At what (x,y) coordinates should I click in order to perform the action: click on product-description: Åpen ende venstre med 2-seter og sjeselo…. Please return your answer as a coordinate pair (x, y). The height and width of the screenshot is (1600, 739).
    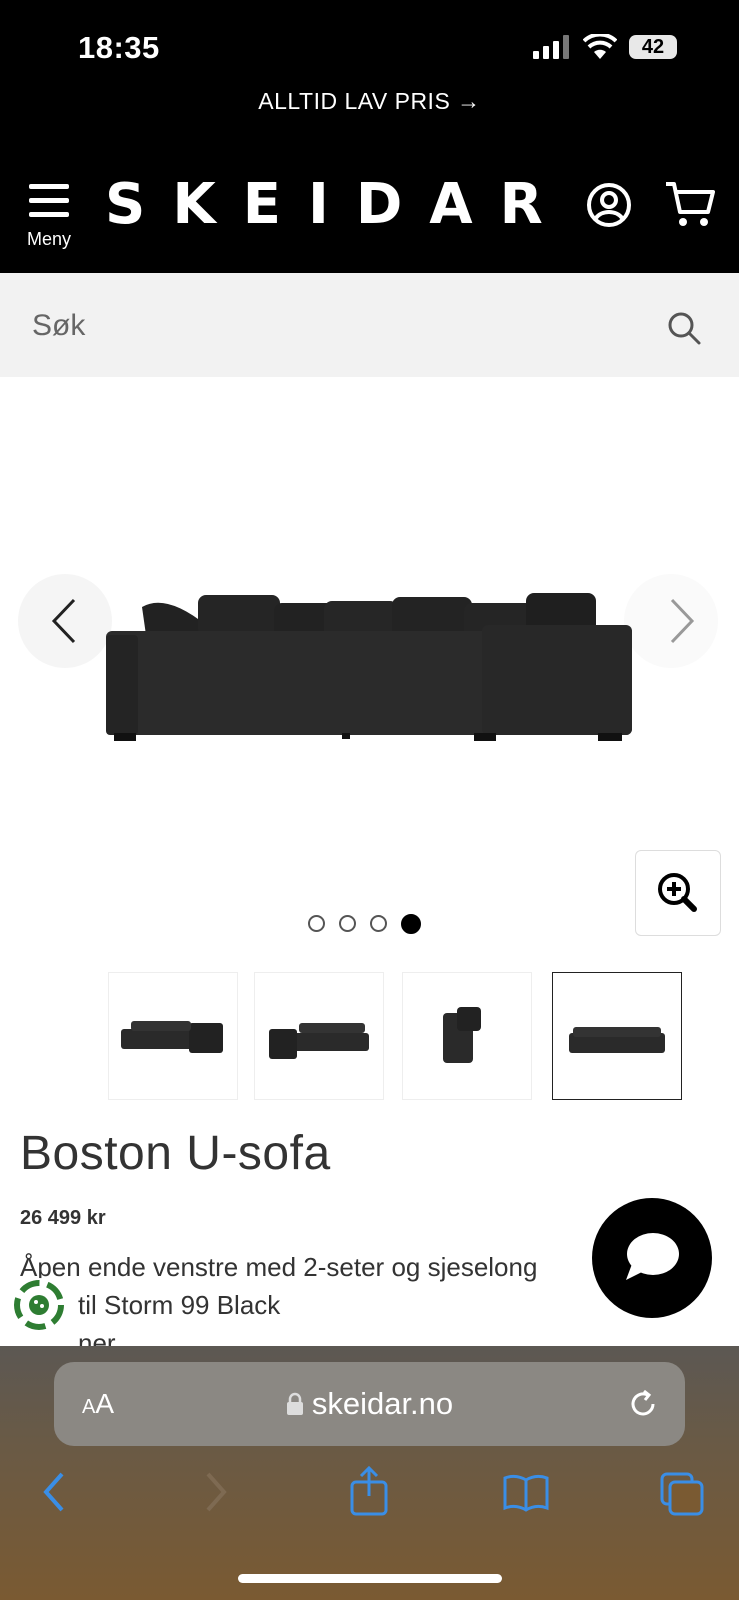
    Looking at the image, I should click on (300, 1297).